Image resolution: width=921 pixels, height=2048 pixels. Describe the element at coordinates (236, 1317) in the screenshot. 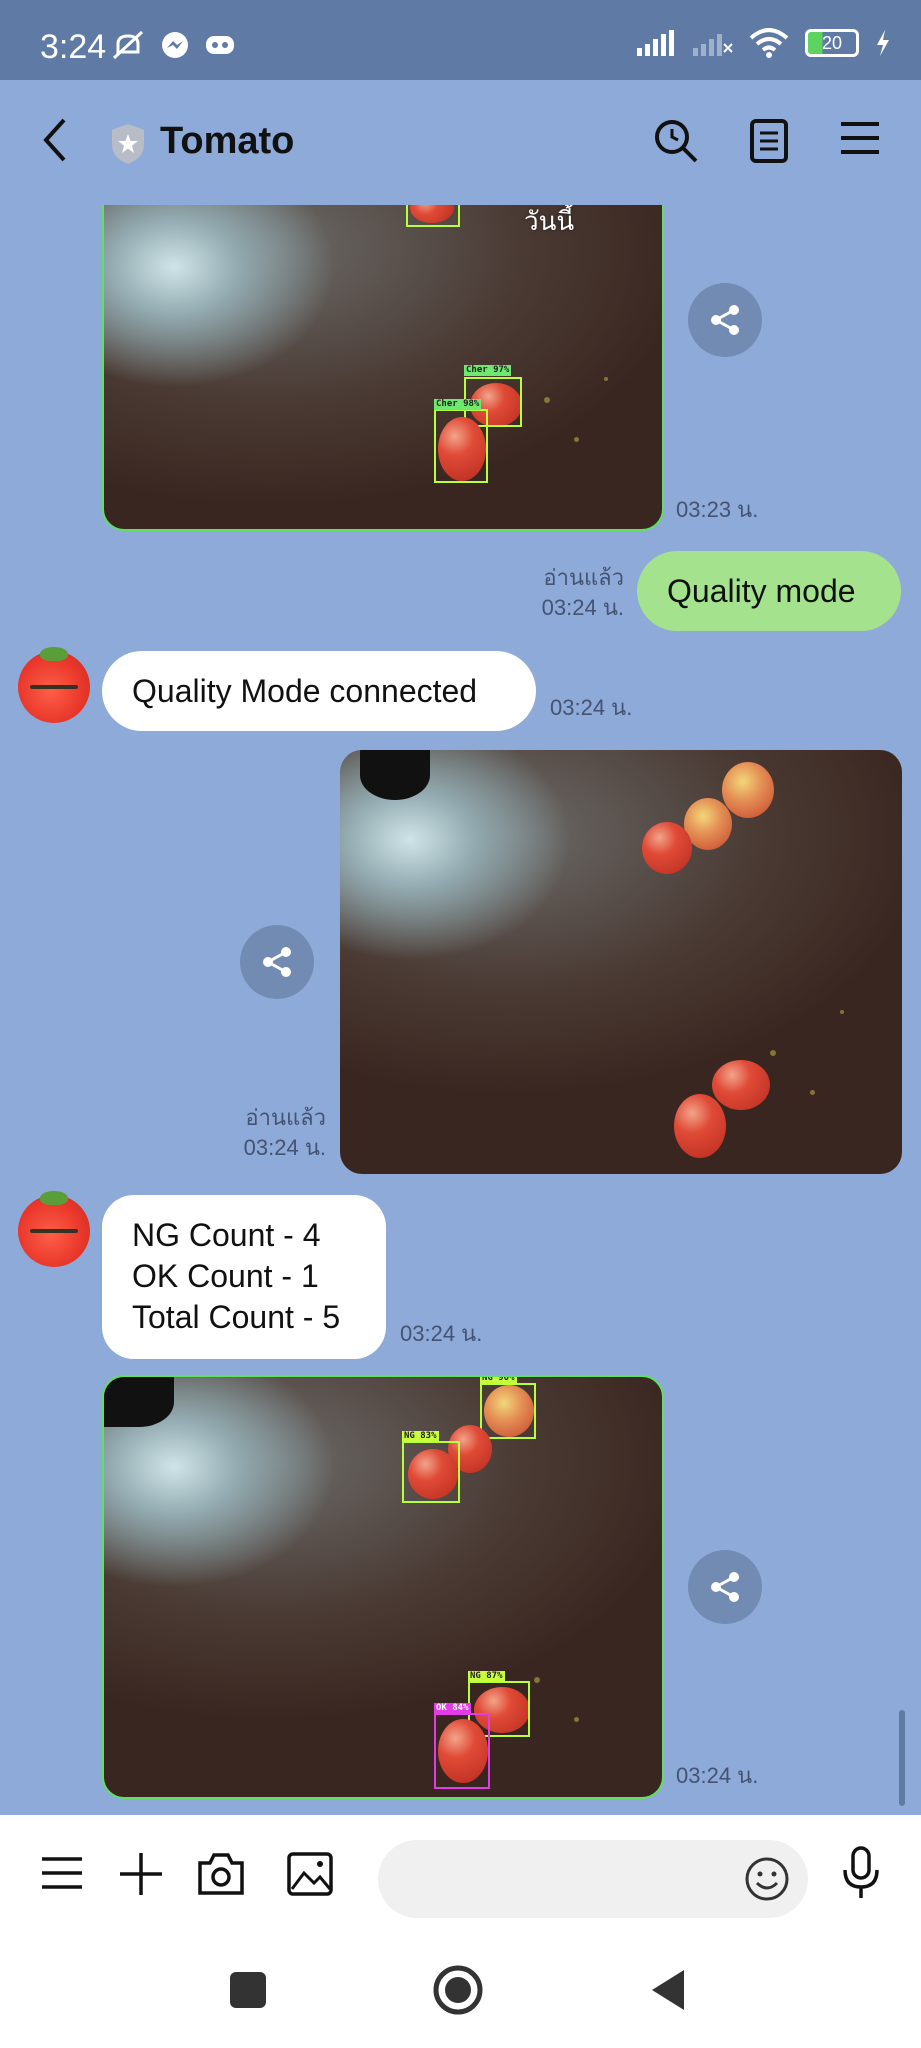

I see `total-count: Total Count - 5` at that location.